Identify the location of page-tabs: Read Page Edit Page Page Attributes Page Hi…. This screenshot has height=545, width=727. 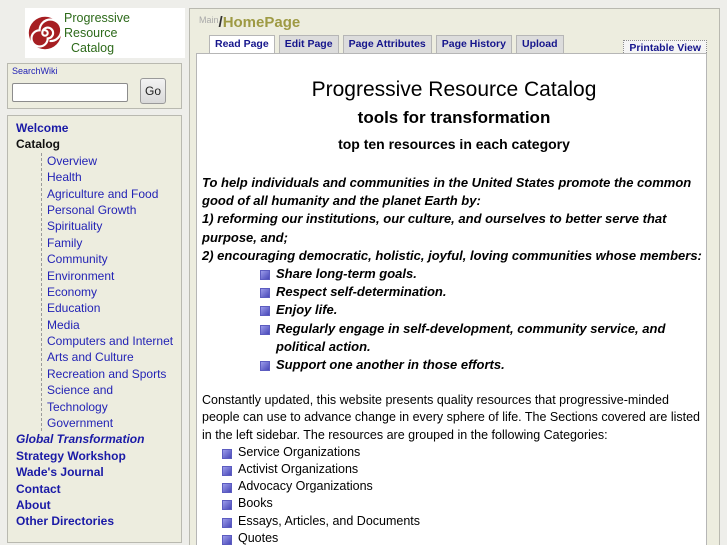
(388, 44).